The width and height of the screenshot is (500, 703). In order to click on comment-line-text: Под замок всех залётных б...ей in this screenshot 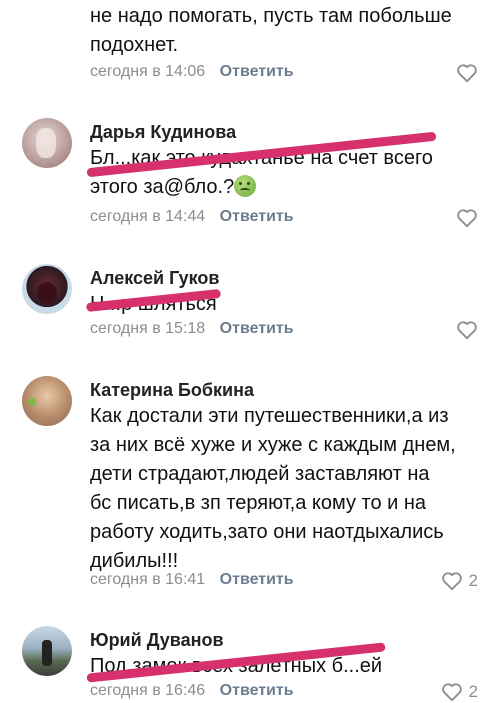, I will do `click(236, 666)`.